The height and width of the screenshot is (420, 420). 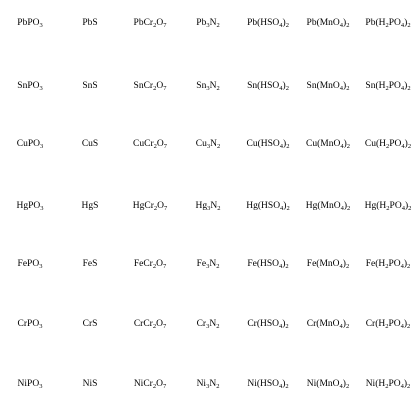 I want to click on formula-cell: CuS, so click(x=90, y=144).